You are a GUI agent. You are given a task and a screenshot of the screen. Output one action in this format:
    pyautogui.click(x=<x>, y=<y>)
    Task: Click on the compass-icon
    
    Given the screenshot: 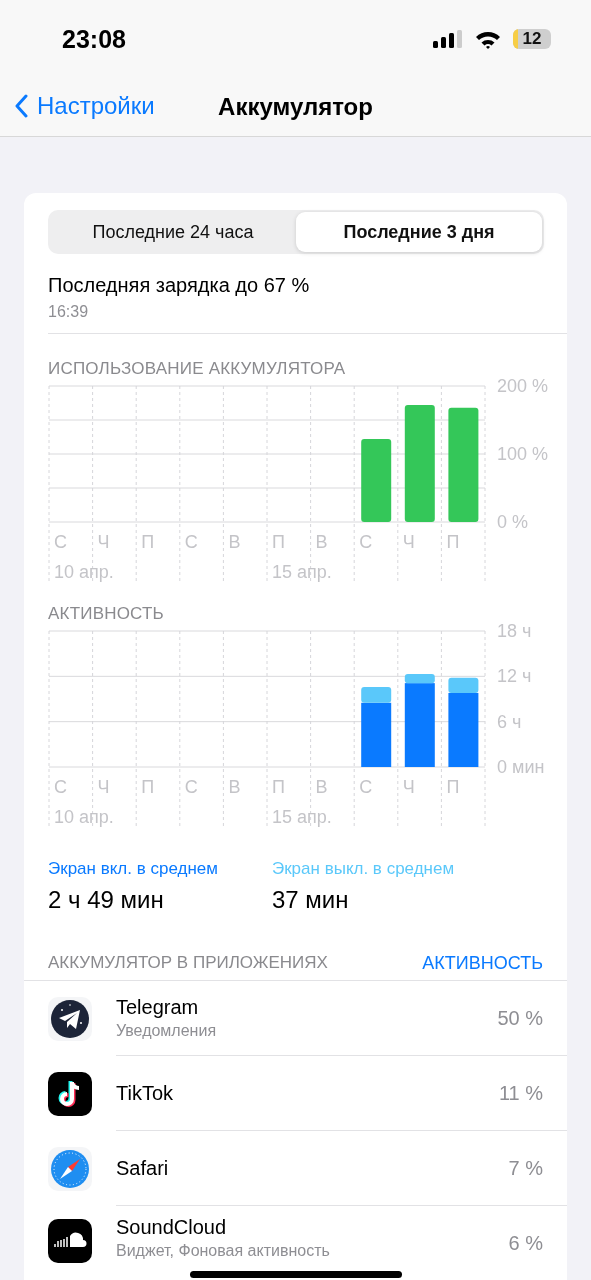 What is the action you would take?
    pyautogui.click(x=70, y=1168)
    